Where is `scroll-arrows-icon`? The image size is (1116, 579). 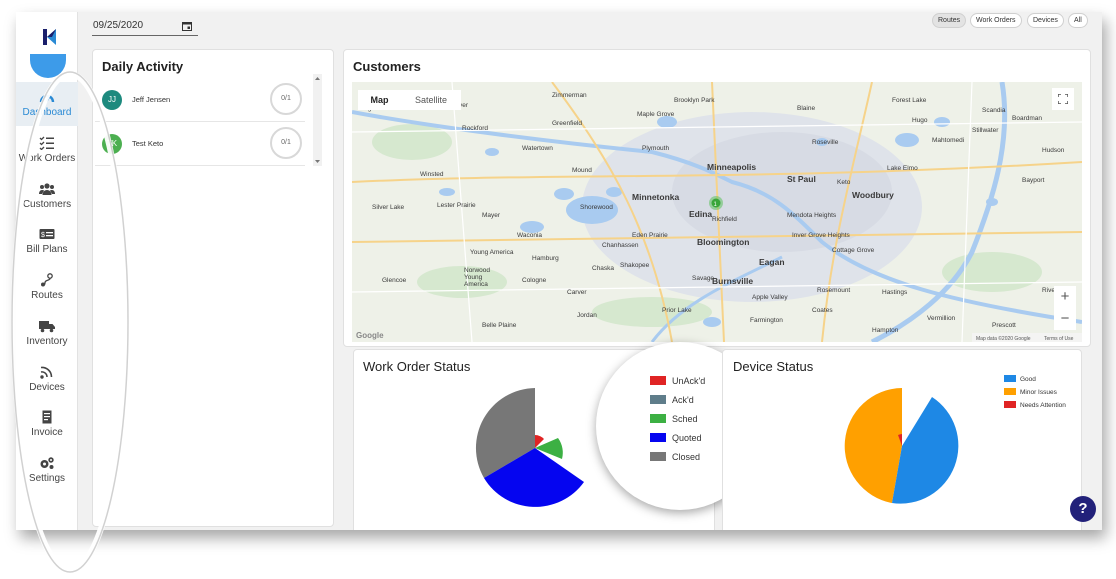 scroll-arrows-icon is located at coordinates (317, 120).